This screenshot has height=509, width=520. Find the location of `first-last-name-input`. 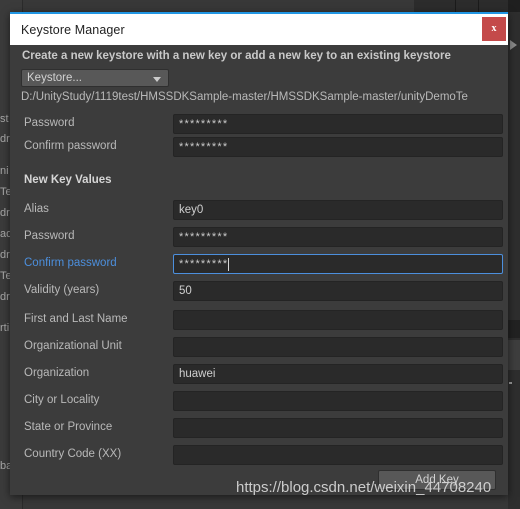

first-last-name-input is located at coordinates (338, 320).